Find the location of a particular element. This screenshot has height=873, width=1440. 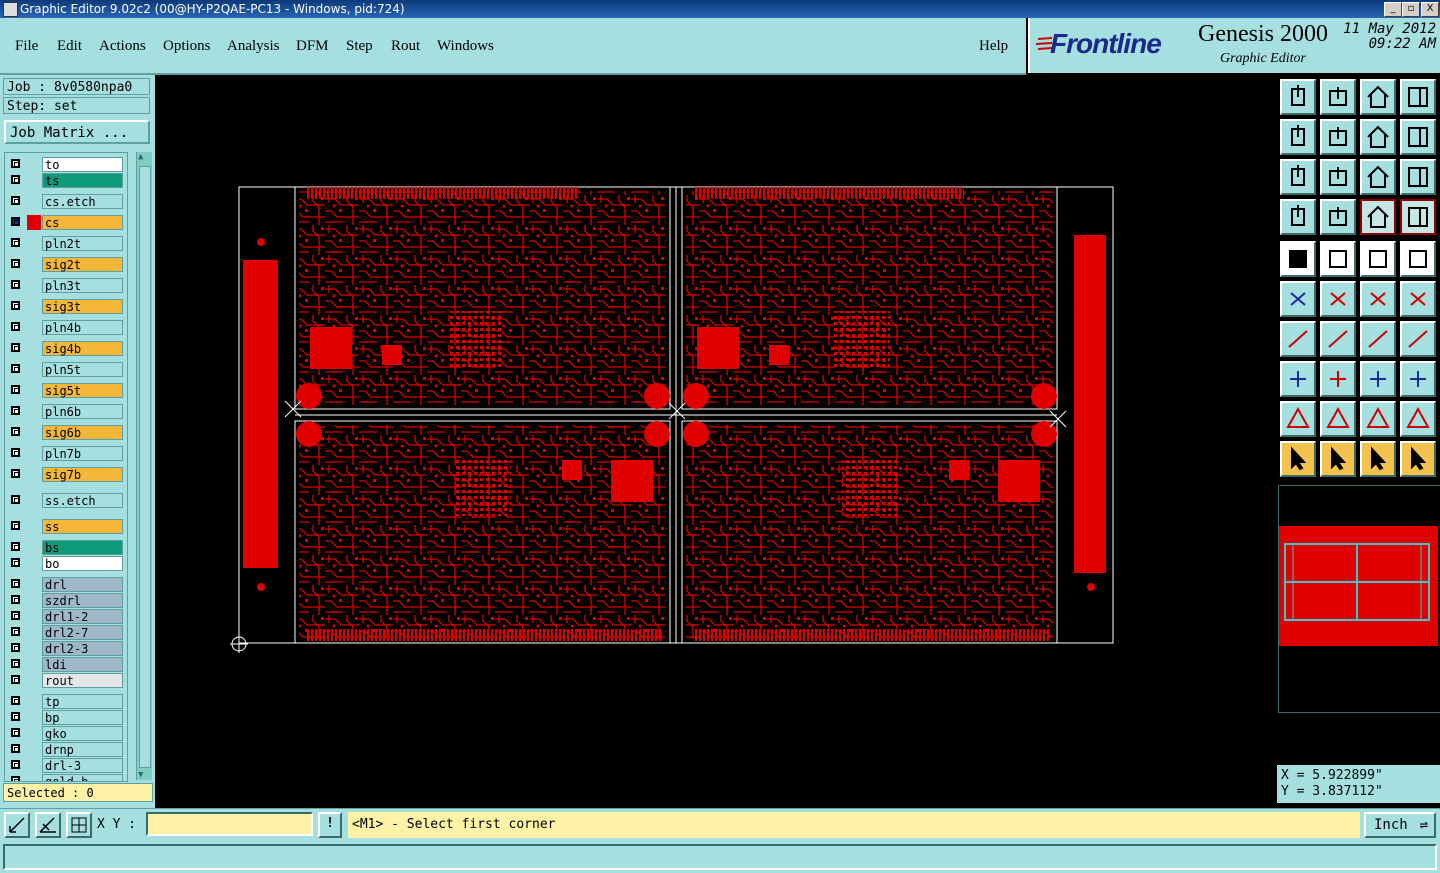

layer-name: pln2t is located at coordinates (82, 243).